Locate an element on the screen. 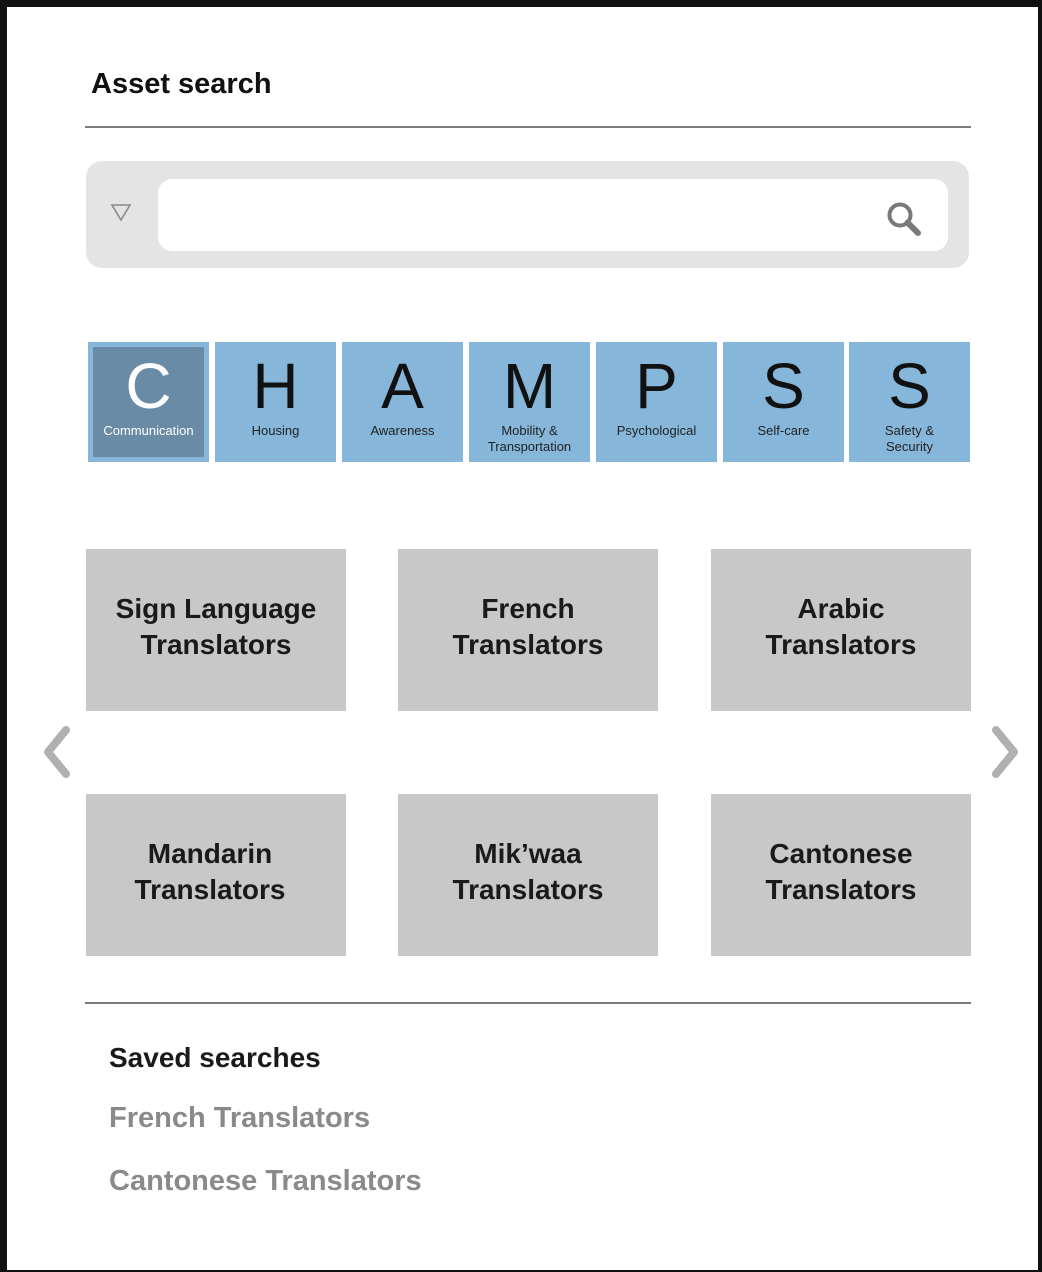  chevron-left-icon is located at coordinates (57, 752).